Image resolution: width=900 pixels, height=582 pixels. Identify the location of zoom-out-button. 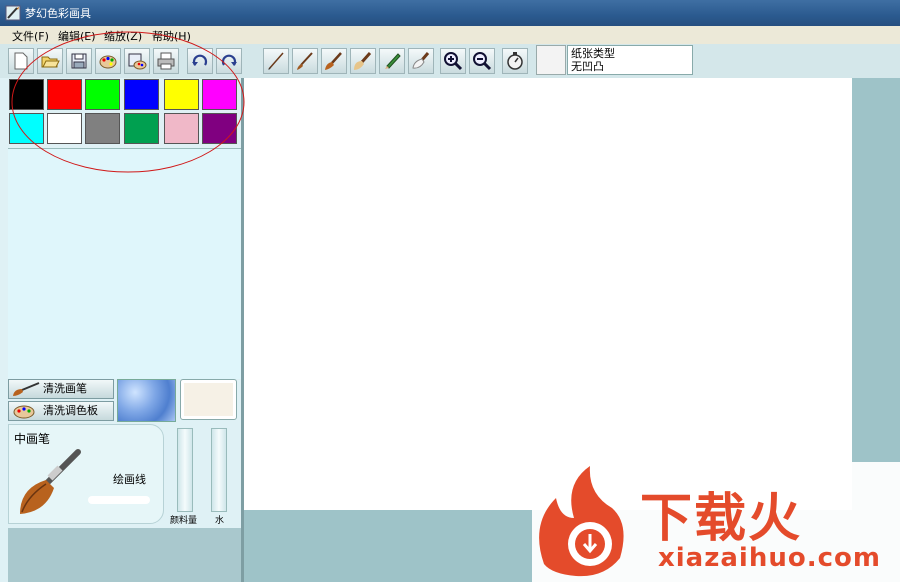
(482, 61).